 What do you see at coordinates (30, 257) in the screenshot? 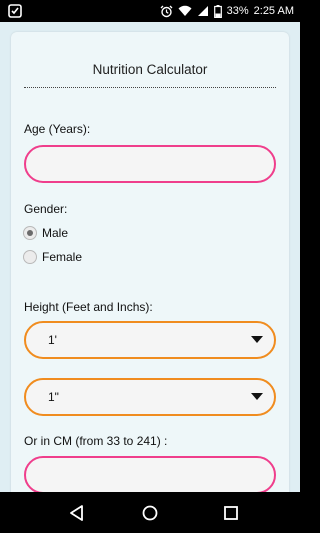
I see `female-radio` at bounding box center [30, 257].